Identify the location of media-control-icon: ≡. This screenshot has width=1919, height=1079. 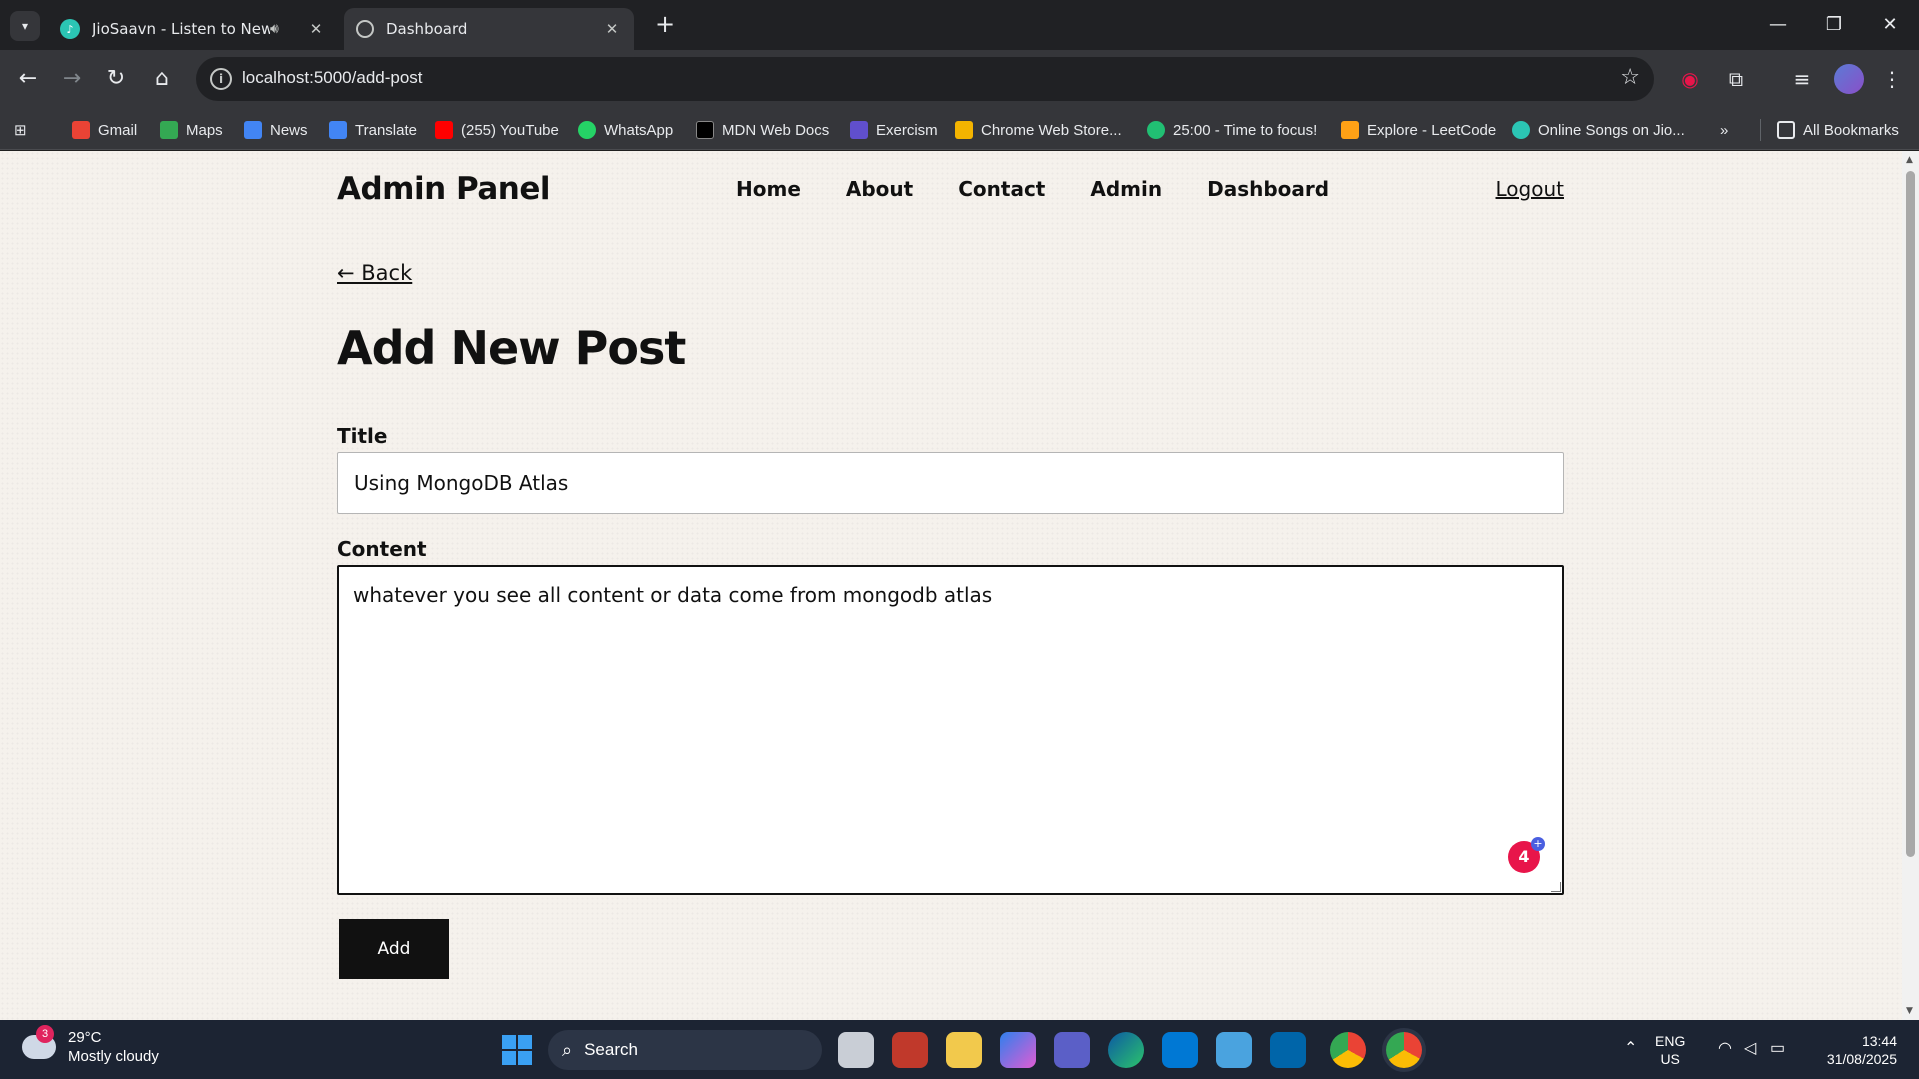
(1802, 79).